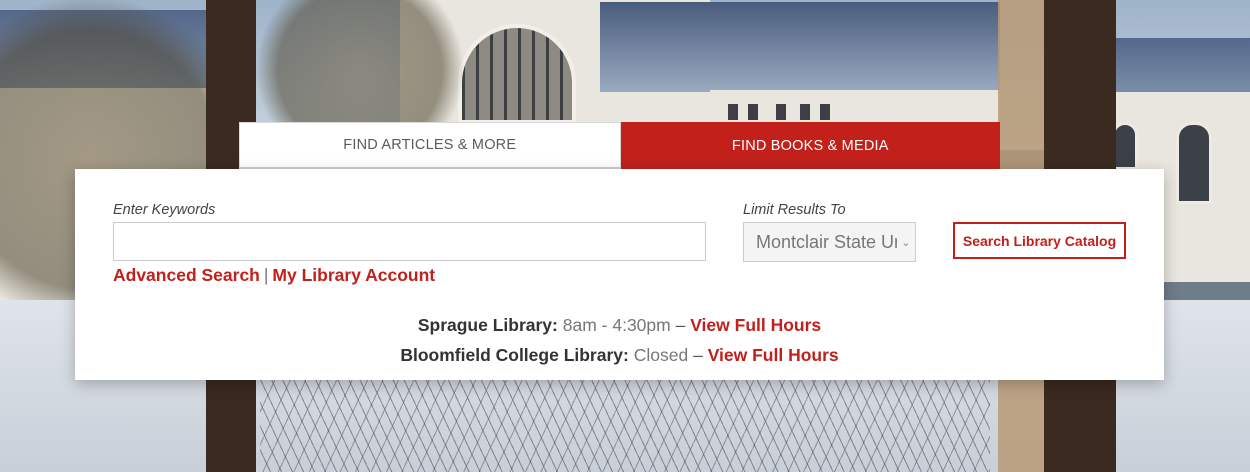  I want to click on limit-results-value: Montclair State University, so click(835, 241).